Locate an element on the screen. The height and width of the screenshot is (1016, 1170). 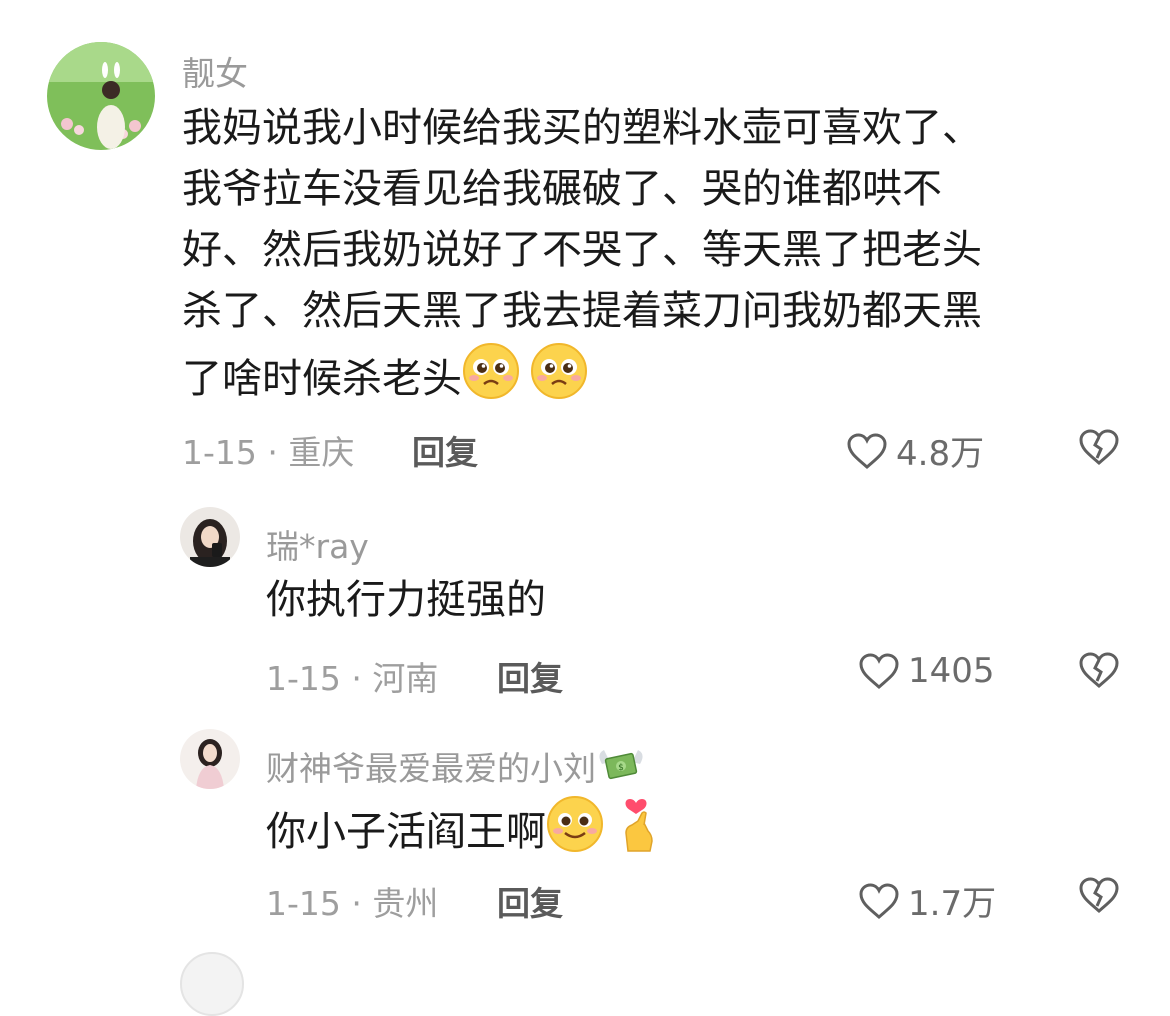
comment-username: 财神爷最爱最爱的小刘 $ is located at coordinates (456, 766).